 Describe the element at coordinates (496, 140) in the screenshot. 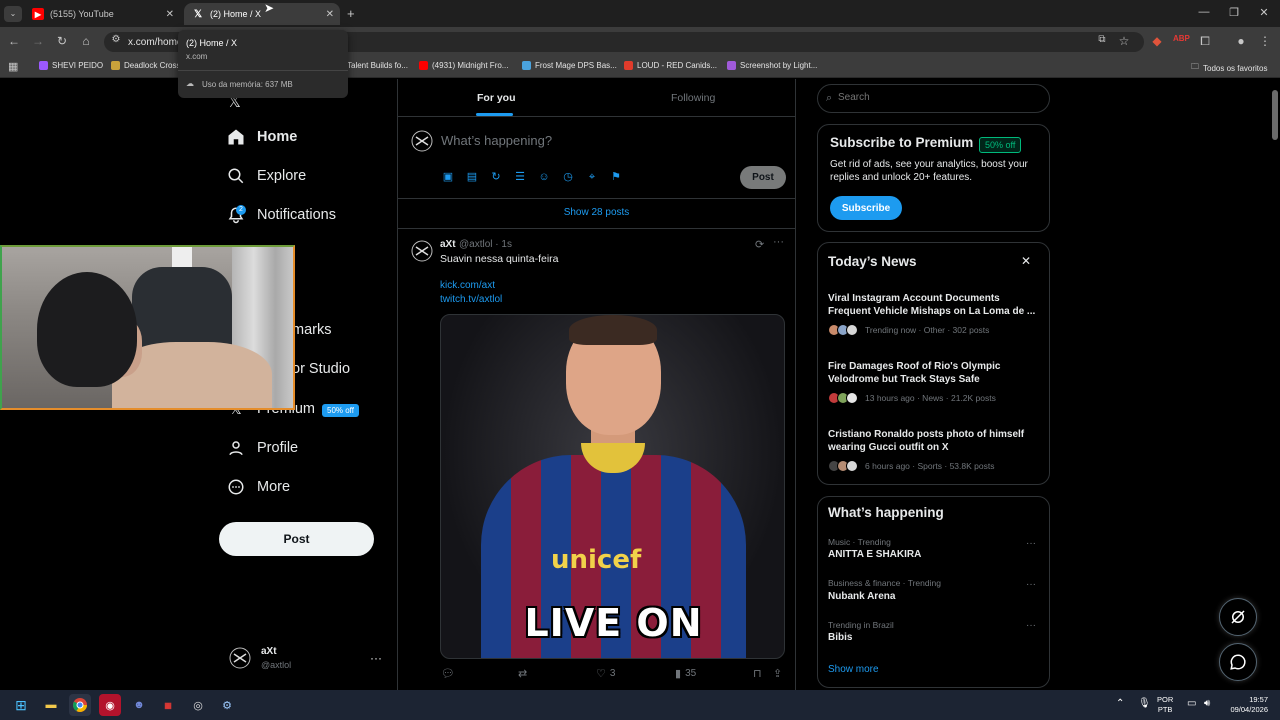

I see `compose-input: What’s happening?` at that location.